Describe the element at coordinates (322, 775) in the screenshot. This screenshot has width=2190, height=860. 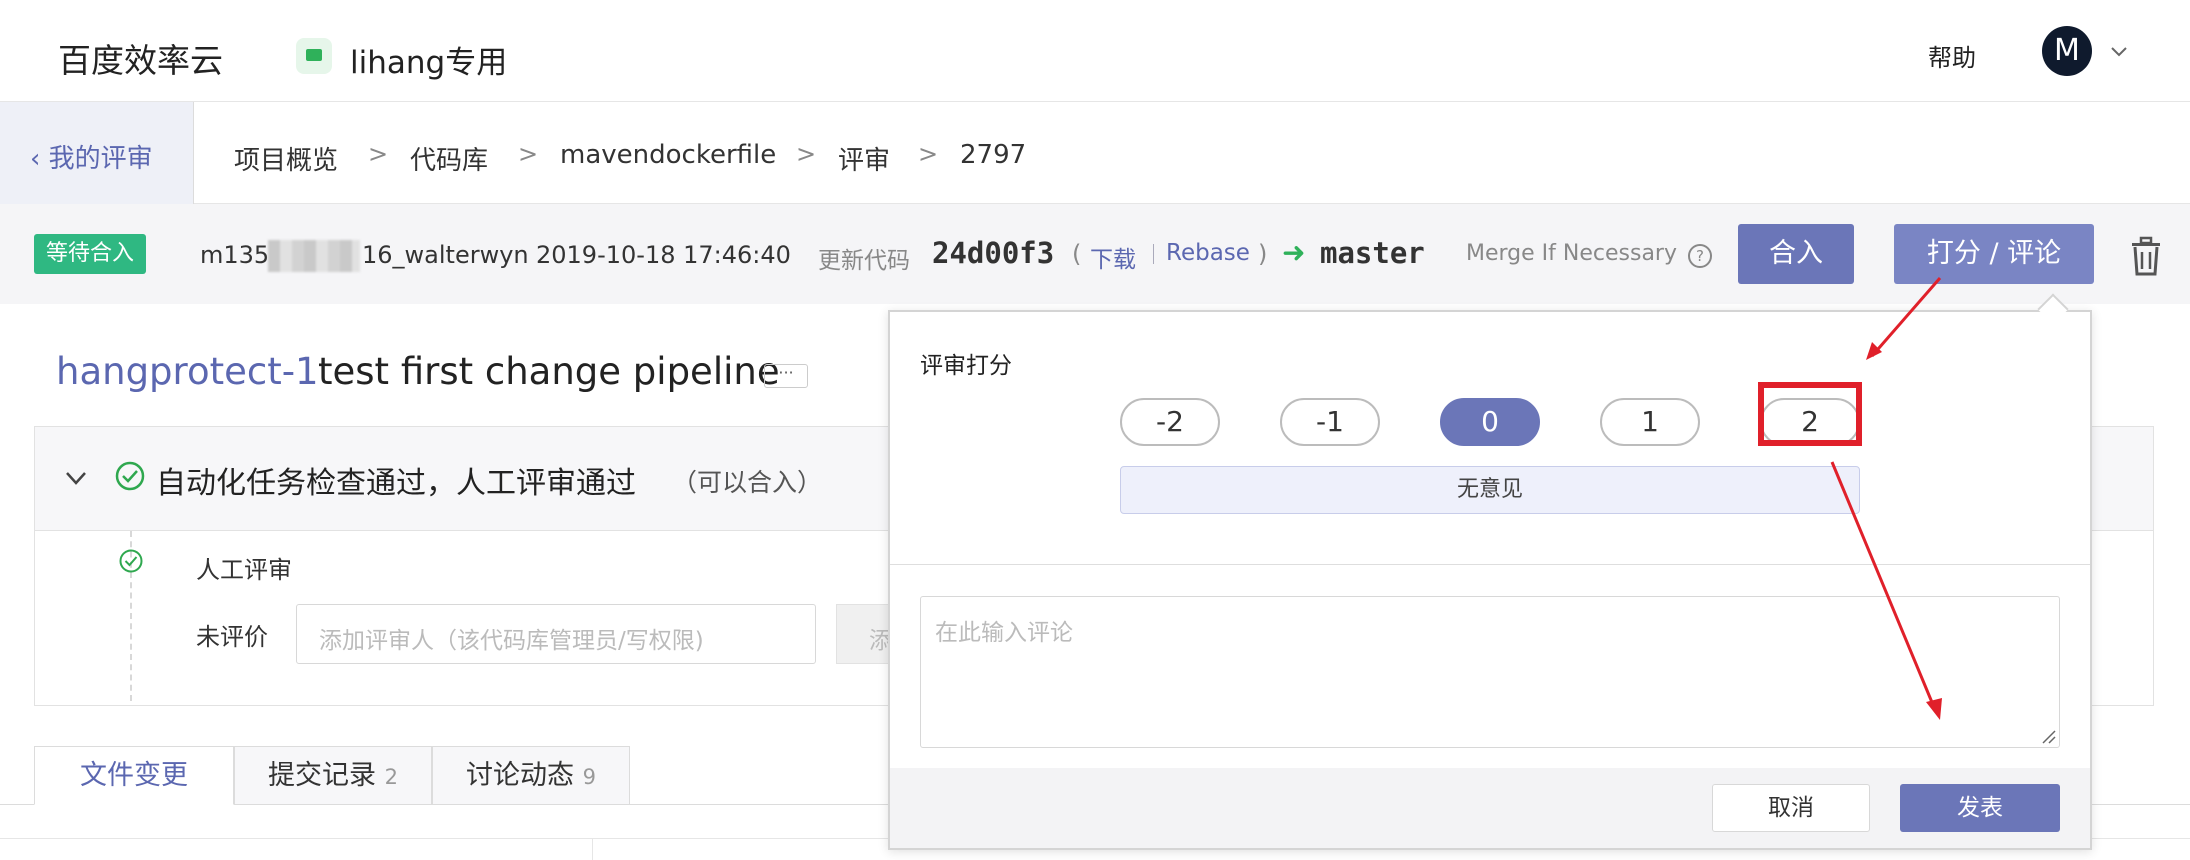
I see `tab-label: 提交记录` at that location.